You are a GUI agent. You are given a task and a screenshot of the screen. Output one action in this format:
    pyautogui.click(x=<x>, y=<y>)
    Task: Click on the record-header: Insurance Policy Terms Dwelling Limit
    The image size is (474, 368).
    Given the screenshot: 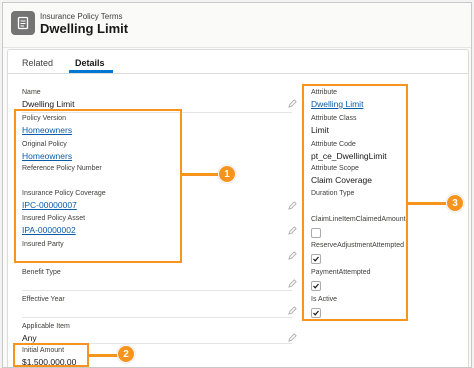 What is the action you would take?
    pyautogui.click(x=237, y=25)
    